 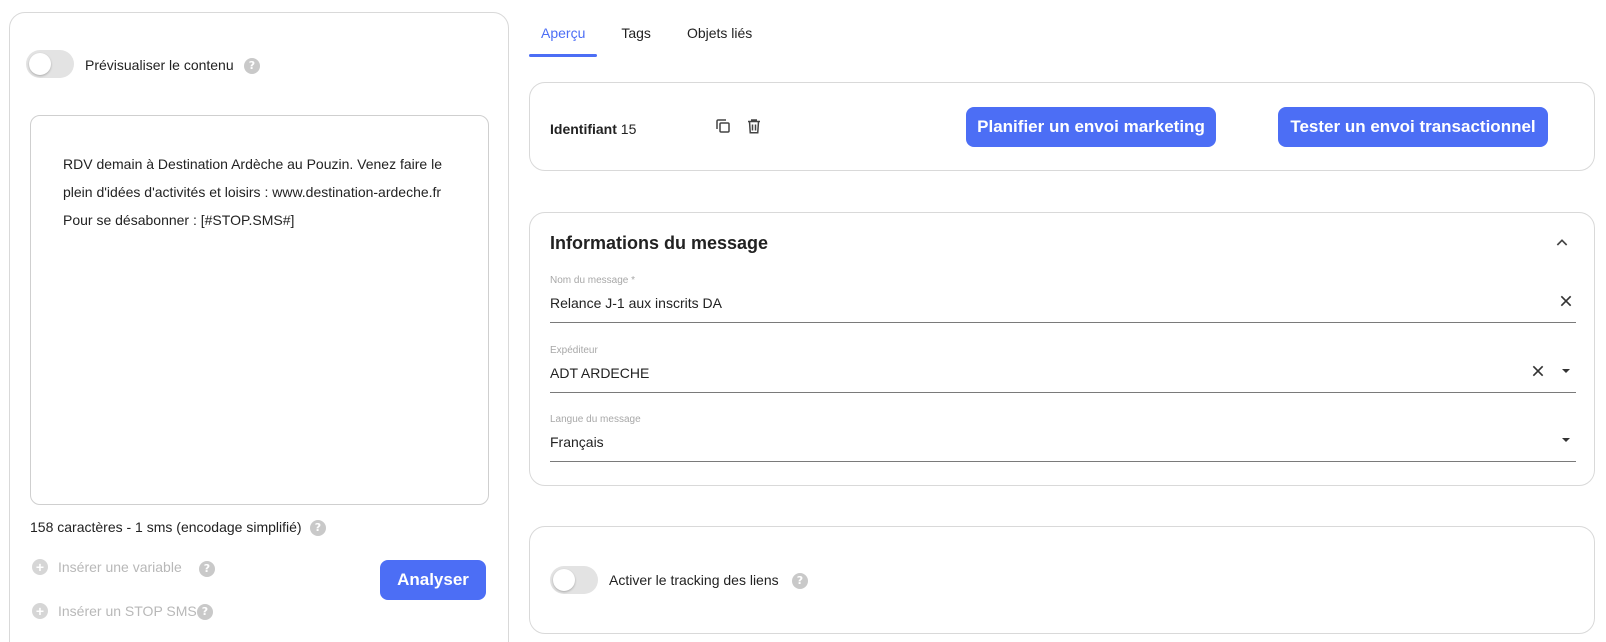 I want to click on field-label: Langue du message, so click(x=595, y=419).